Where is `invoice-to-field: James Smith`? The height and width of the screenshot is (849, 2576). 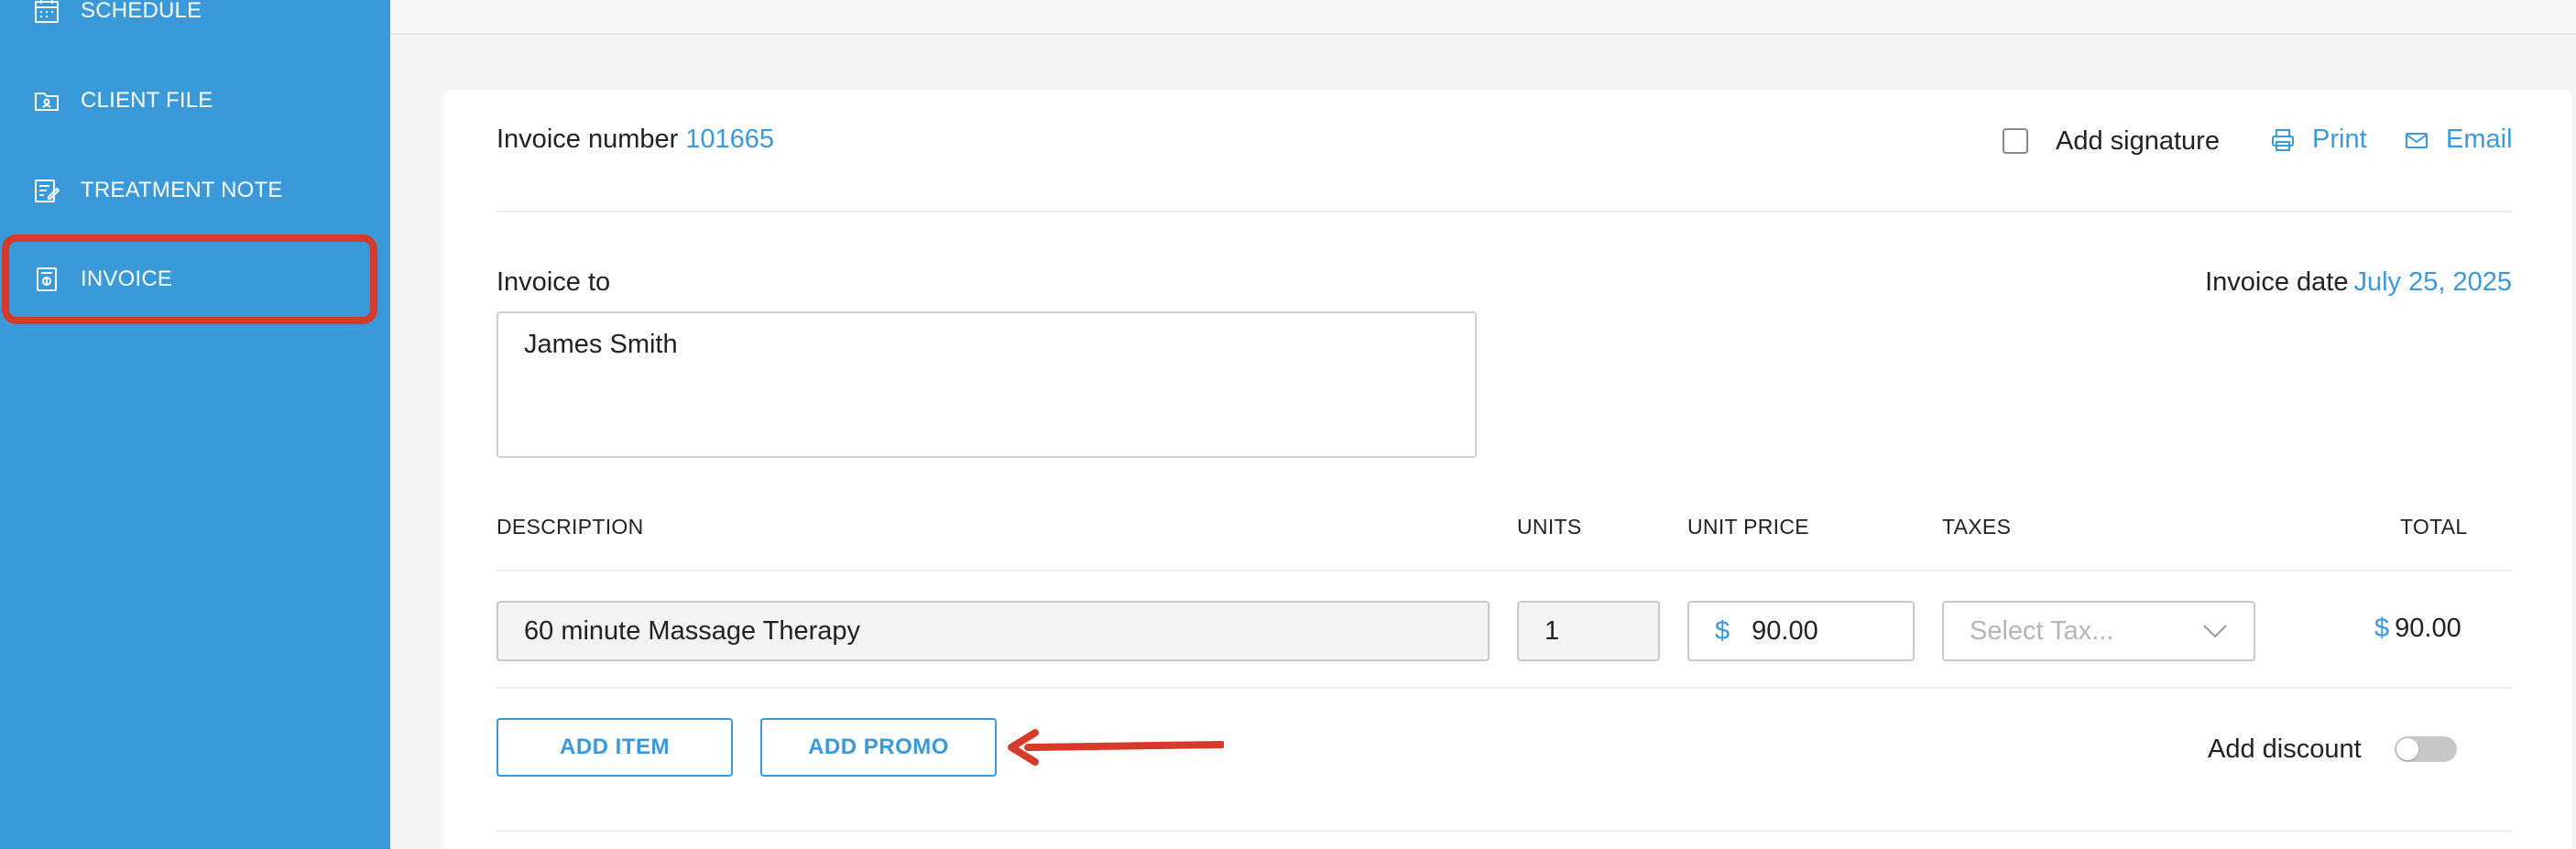 invoice-to-field: James Smith is located at coordinates (987, 384).